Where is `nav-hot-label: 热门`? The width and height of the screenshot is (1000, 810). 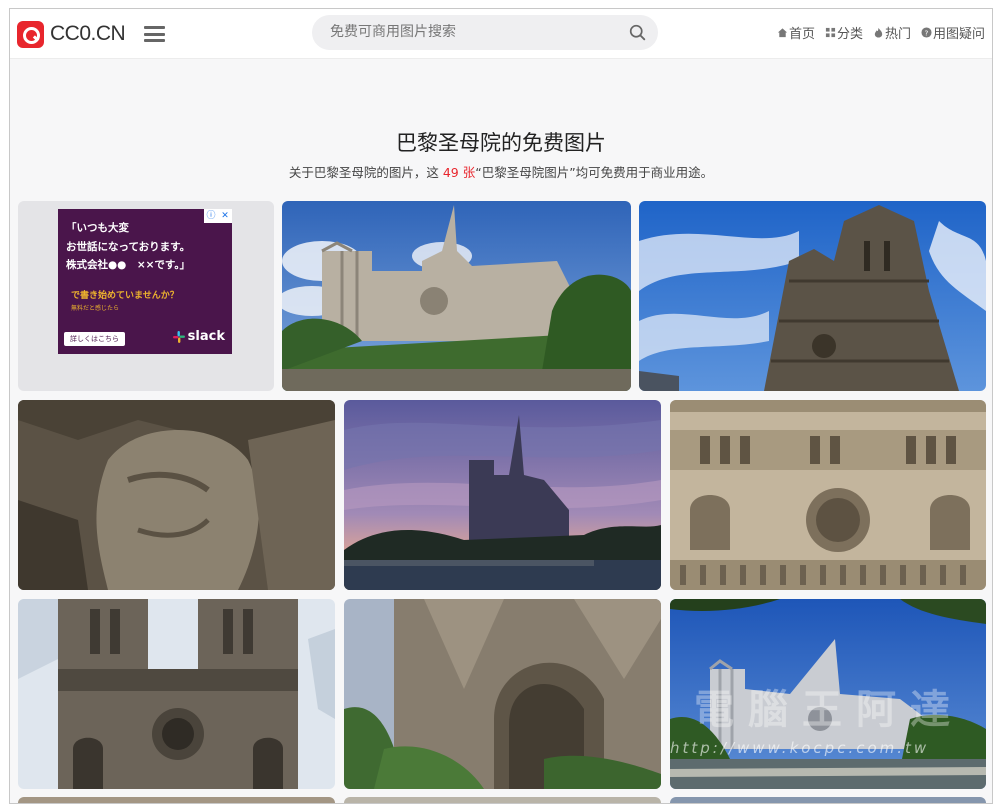
nav-hot-label: 热门 is located at coordinates (897, 34).